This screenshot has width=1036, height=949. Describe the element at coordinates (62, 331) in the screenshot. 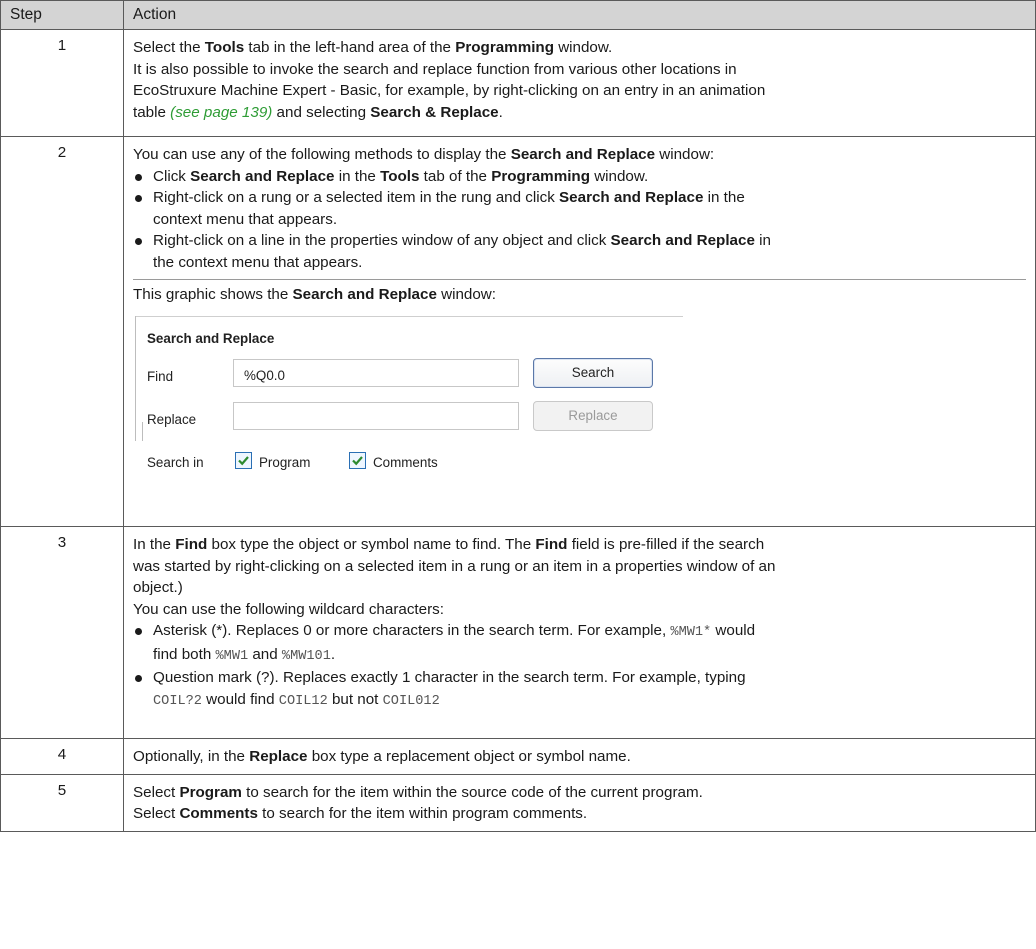

I see `step-number: 2` at that location.